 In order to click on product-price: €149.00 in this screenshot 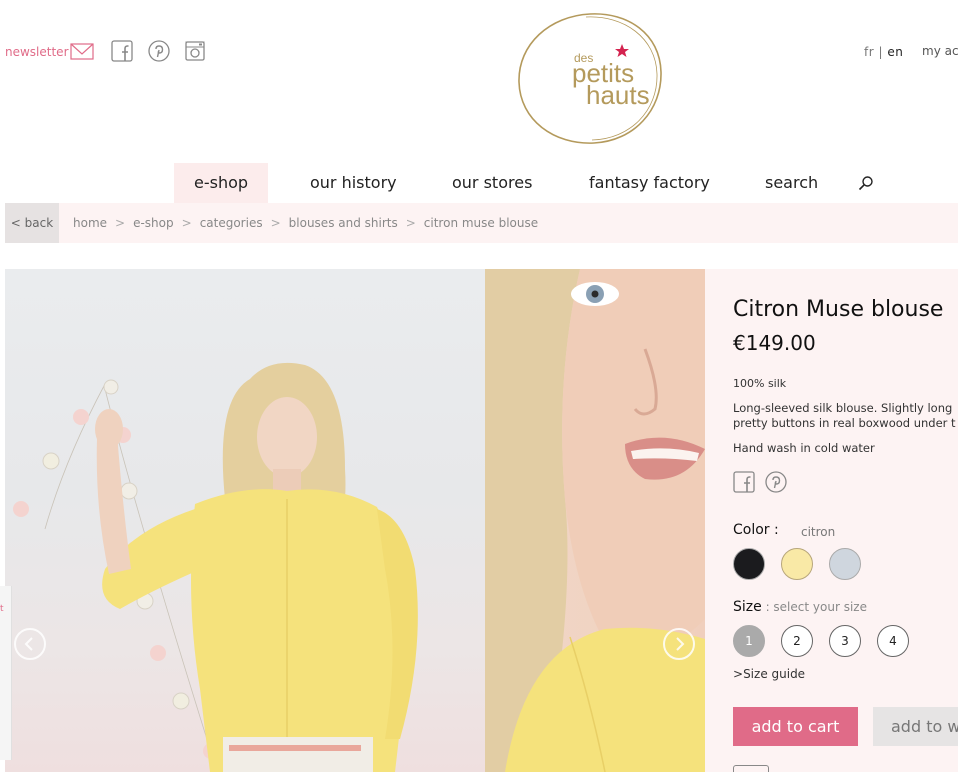, I will do `click(774, 343)`.